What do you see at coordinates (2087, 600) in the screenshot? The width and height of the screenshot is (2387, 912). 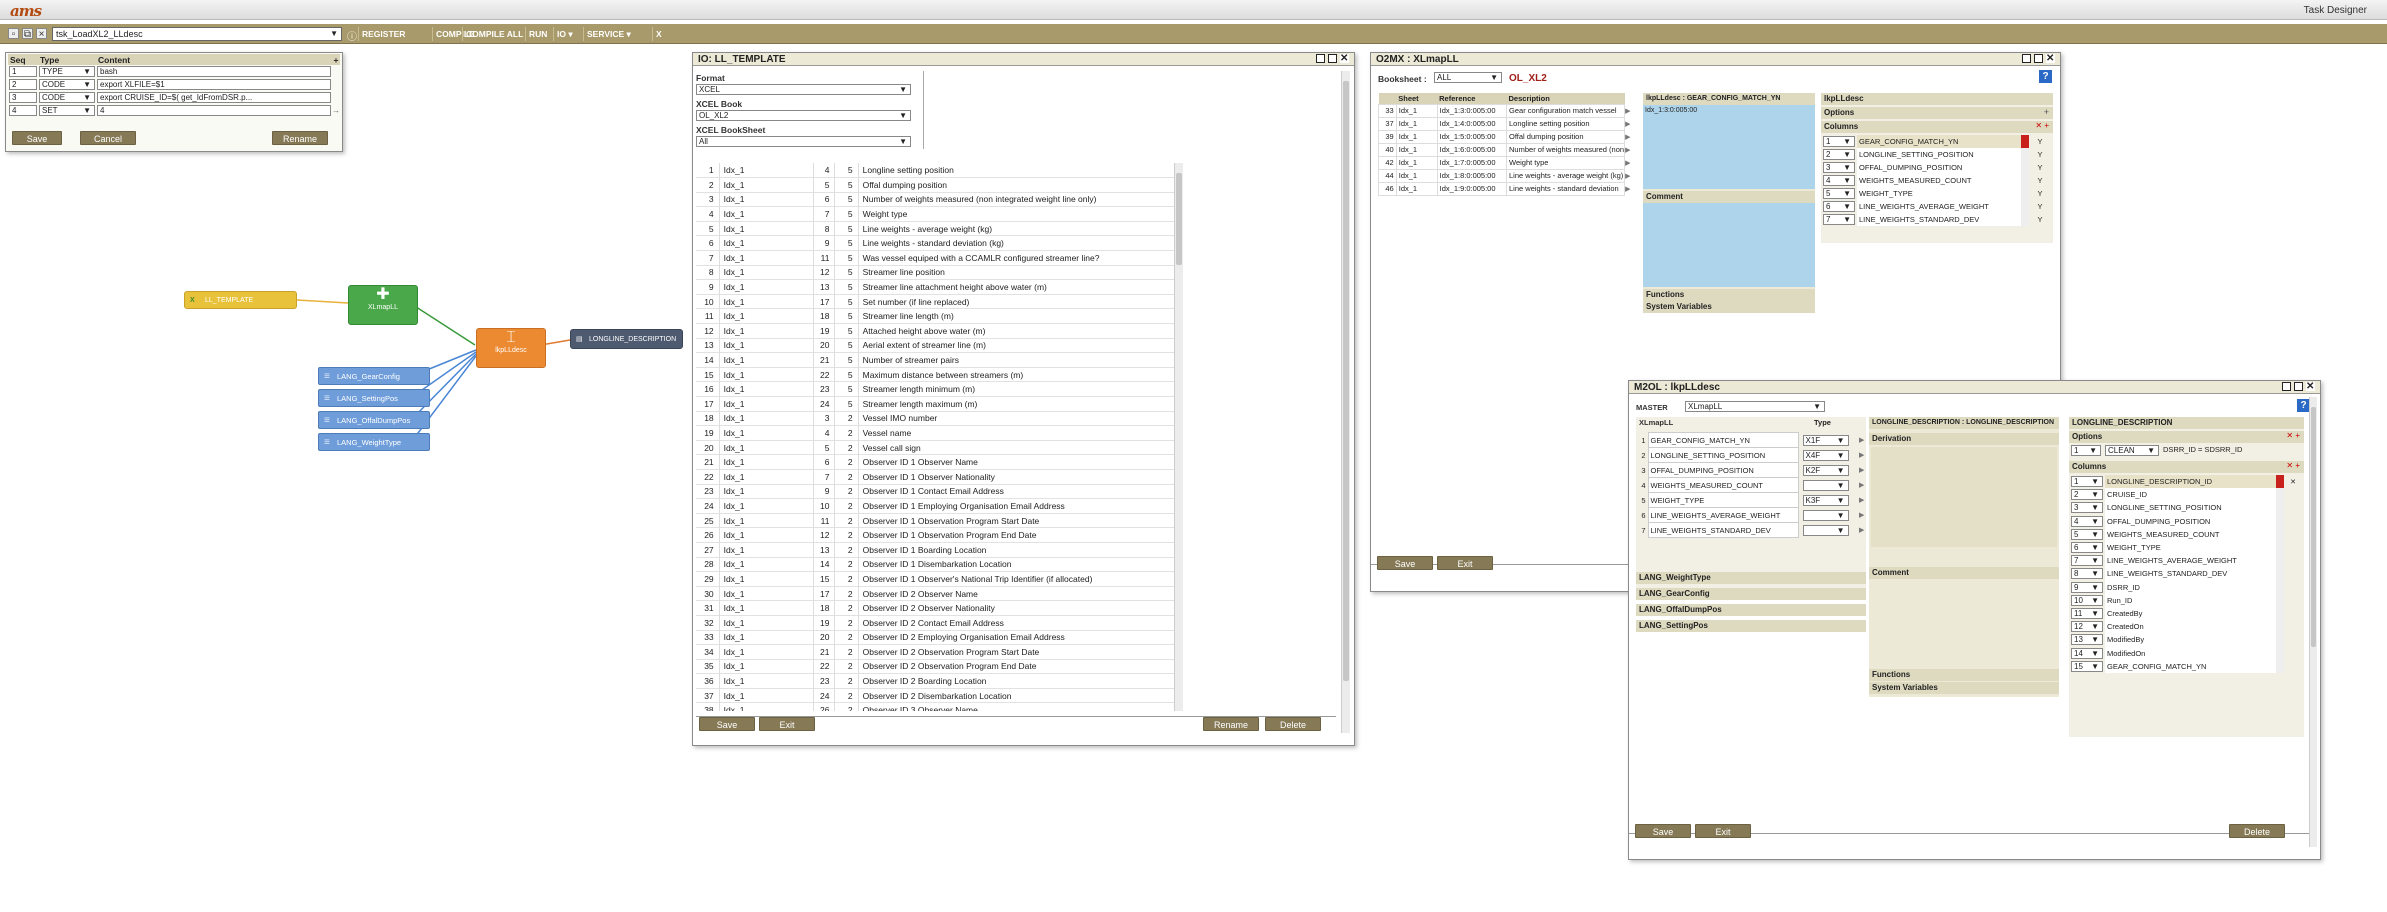 I see `column-seq-select: 10 ▼` at bounding box center [2087, 600].